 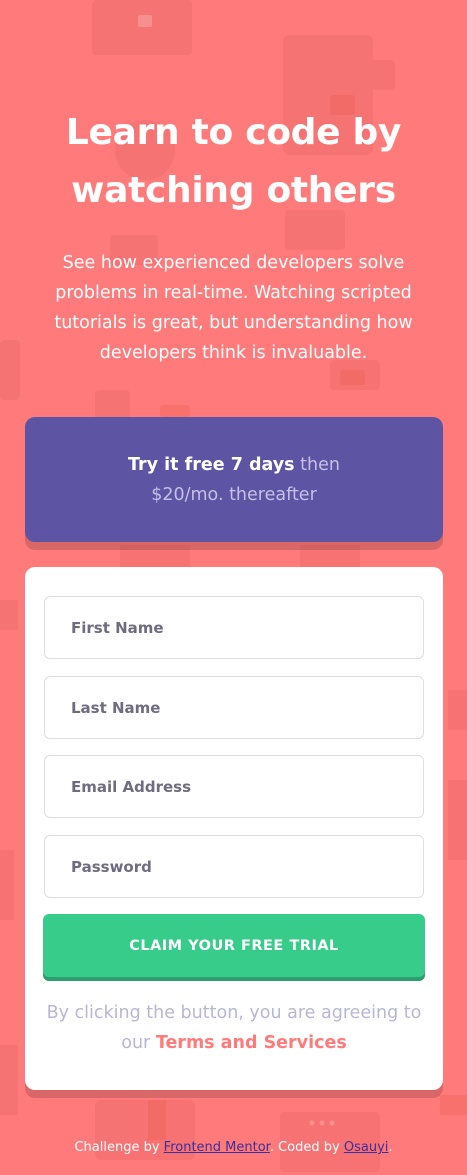 What do you see at coordinates (233, 162) in the screenshot?
I see `page-title: Learn to code by watching others` at bounding box center [233, 162].